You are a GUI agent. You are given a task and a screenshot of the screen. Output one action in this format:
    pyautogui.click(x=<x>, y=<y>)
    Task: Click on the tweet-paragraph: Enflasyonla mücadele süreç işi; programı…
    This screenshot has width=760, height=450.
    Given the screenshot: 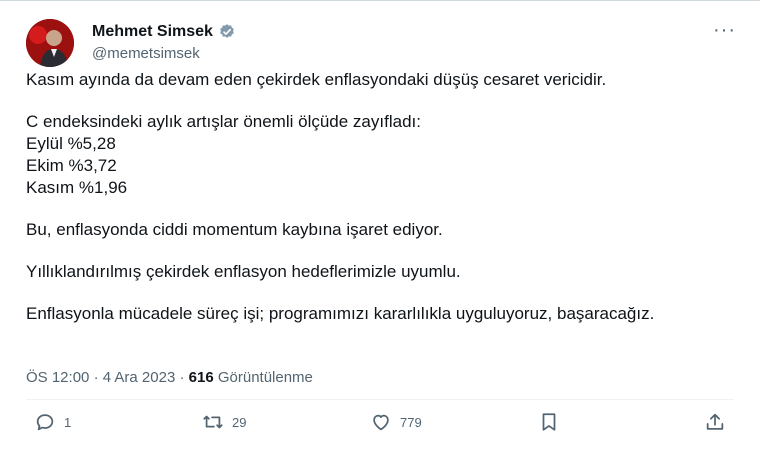 What is the action you would take?
    pyautogui.click(x=340, y=313)
    